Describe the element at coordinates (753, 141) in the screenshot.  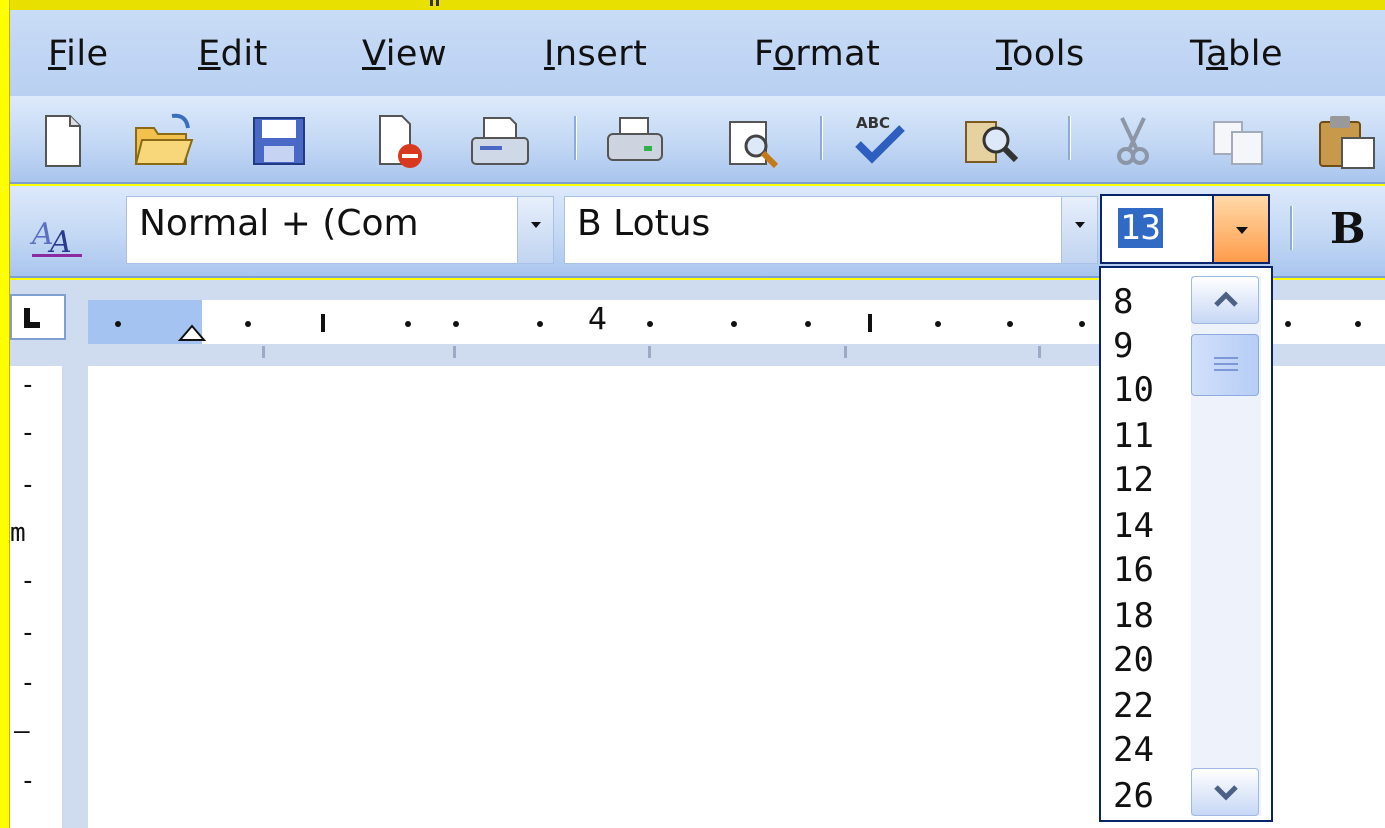
I see `print-preview-icon` at that location.